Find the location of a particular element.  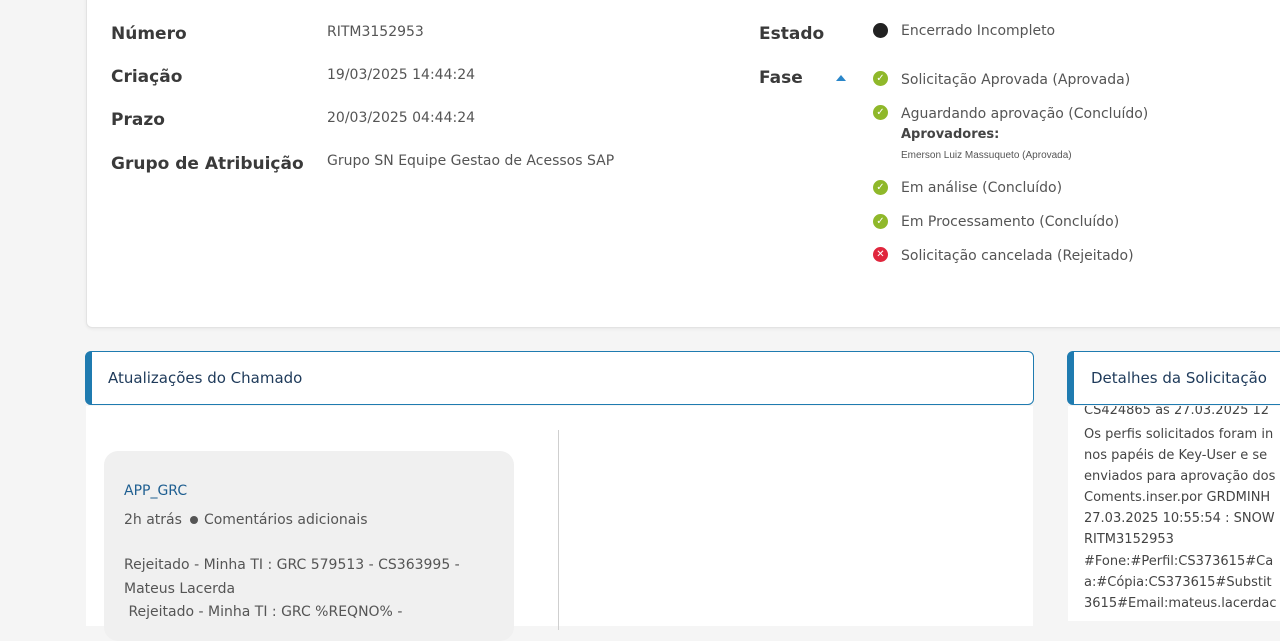

grupo-value: Grupo SN Equipe Gestao de Acessos SAP is located at coordinates (471, 161).